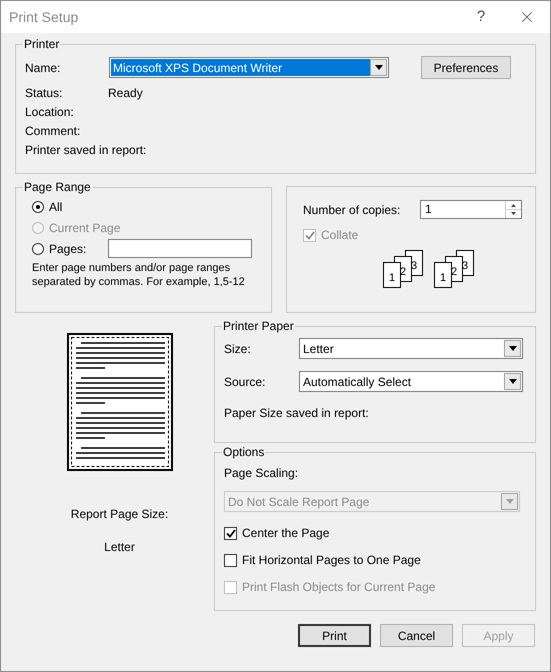 This screenshot has height=672, width=551. Describe the element at coordinates (416, 635) in the screenshot. I see `dialog-button: Cancel` at that location.